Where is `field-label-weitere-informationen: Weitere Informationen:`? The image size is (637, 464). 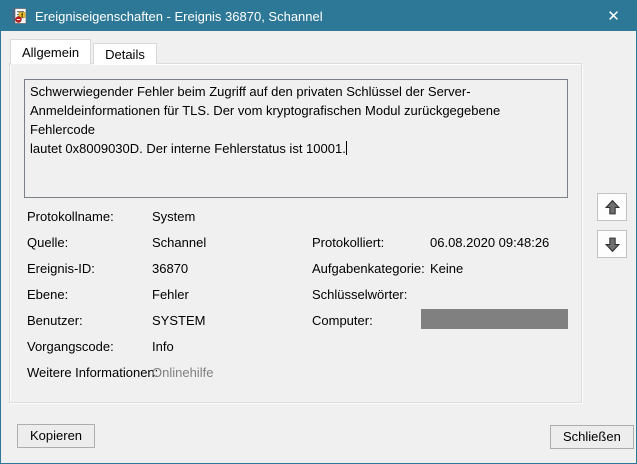
field-label-weitere-informationen: Weitere Informationen: is located at coordinates (93, 372).